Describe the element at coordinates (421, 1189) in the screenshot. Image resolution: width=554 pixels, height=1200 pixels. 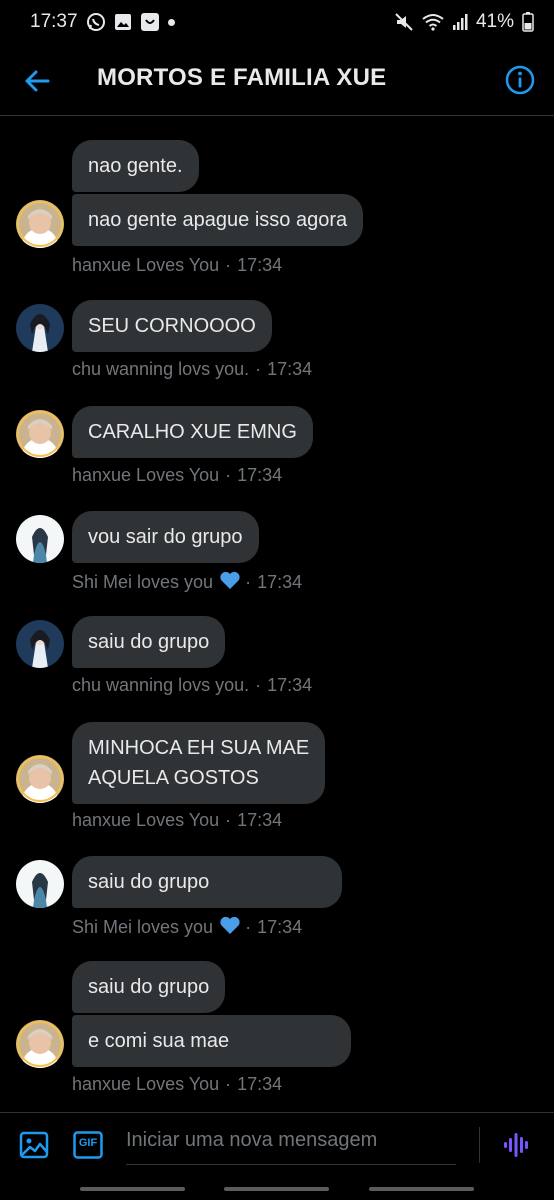
I see `nav-back-button` at that location.